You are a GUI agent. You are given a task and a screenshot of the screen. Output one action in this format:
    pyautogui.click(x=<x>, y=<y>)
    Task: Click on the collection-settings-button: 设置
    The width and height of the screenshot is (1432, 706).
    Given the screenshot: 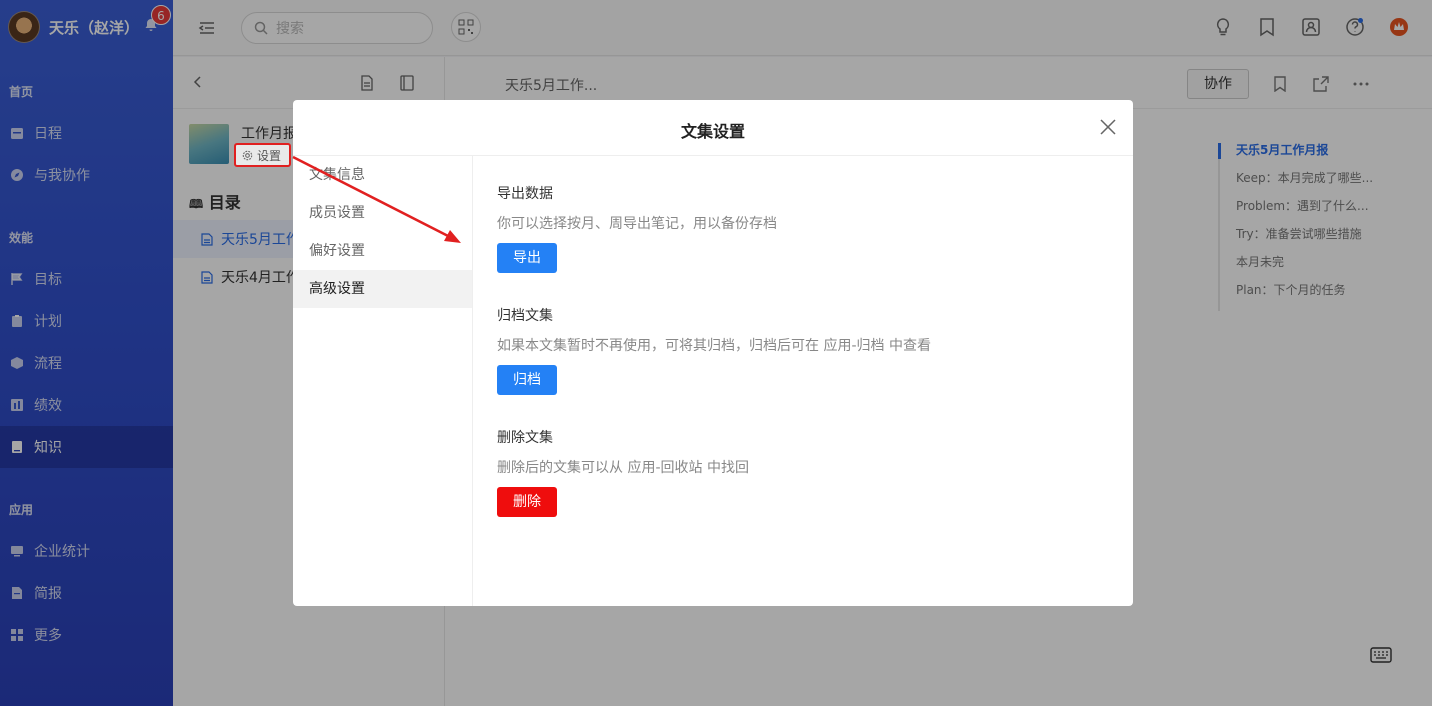 What is the action you would take?
    pyautogui.click(x=262, y=155)
    